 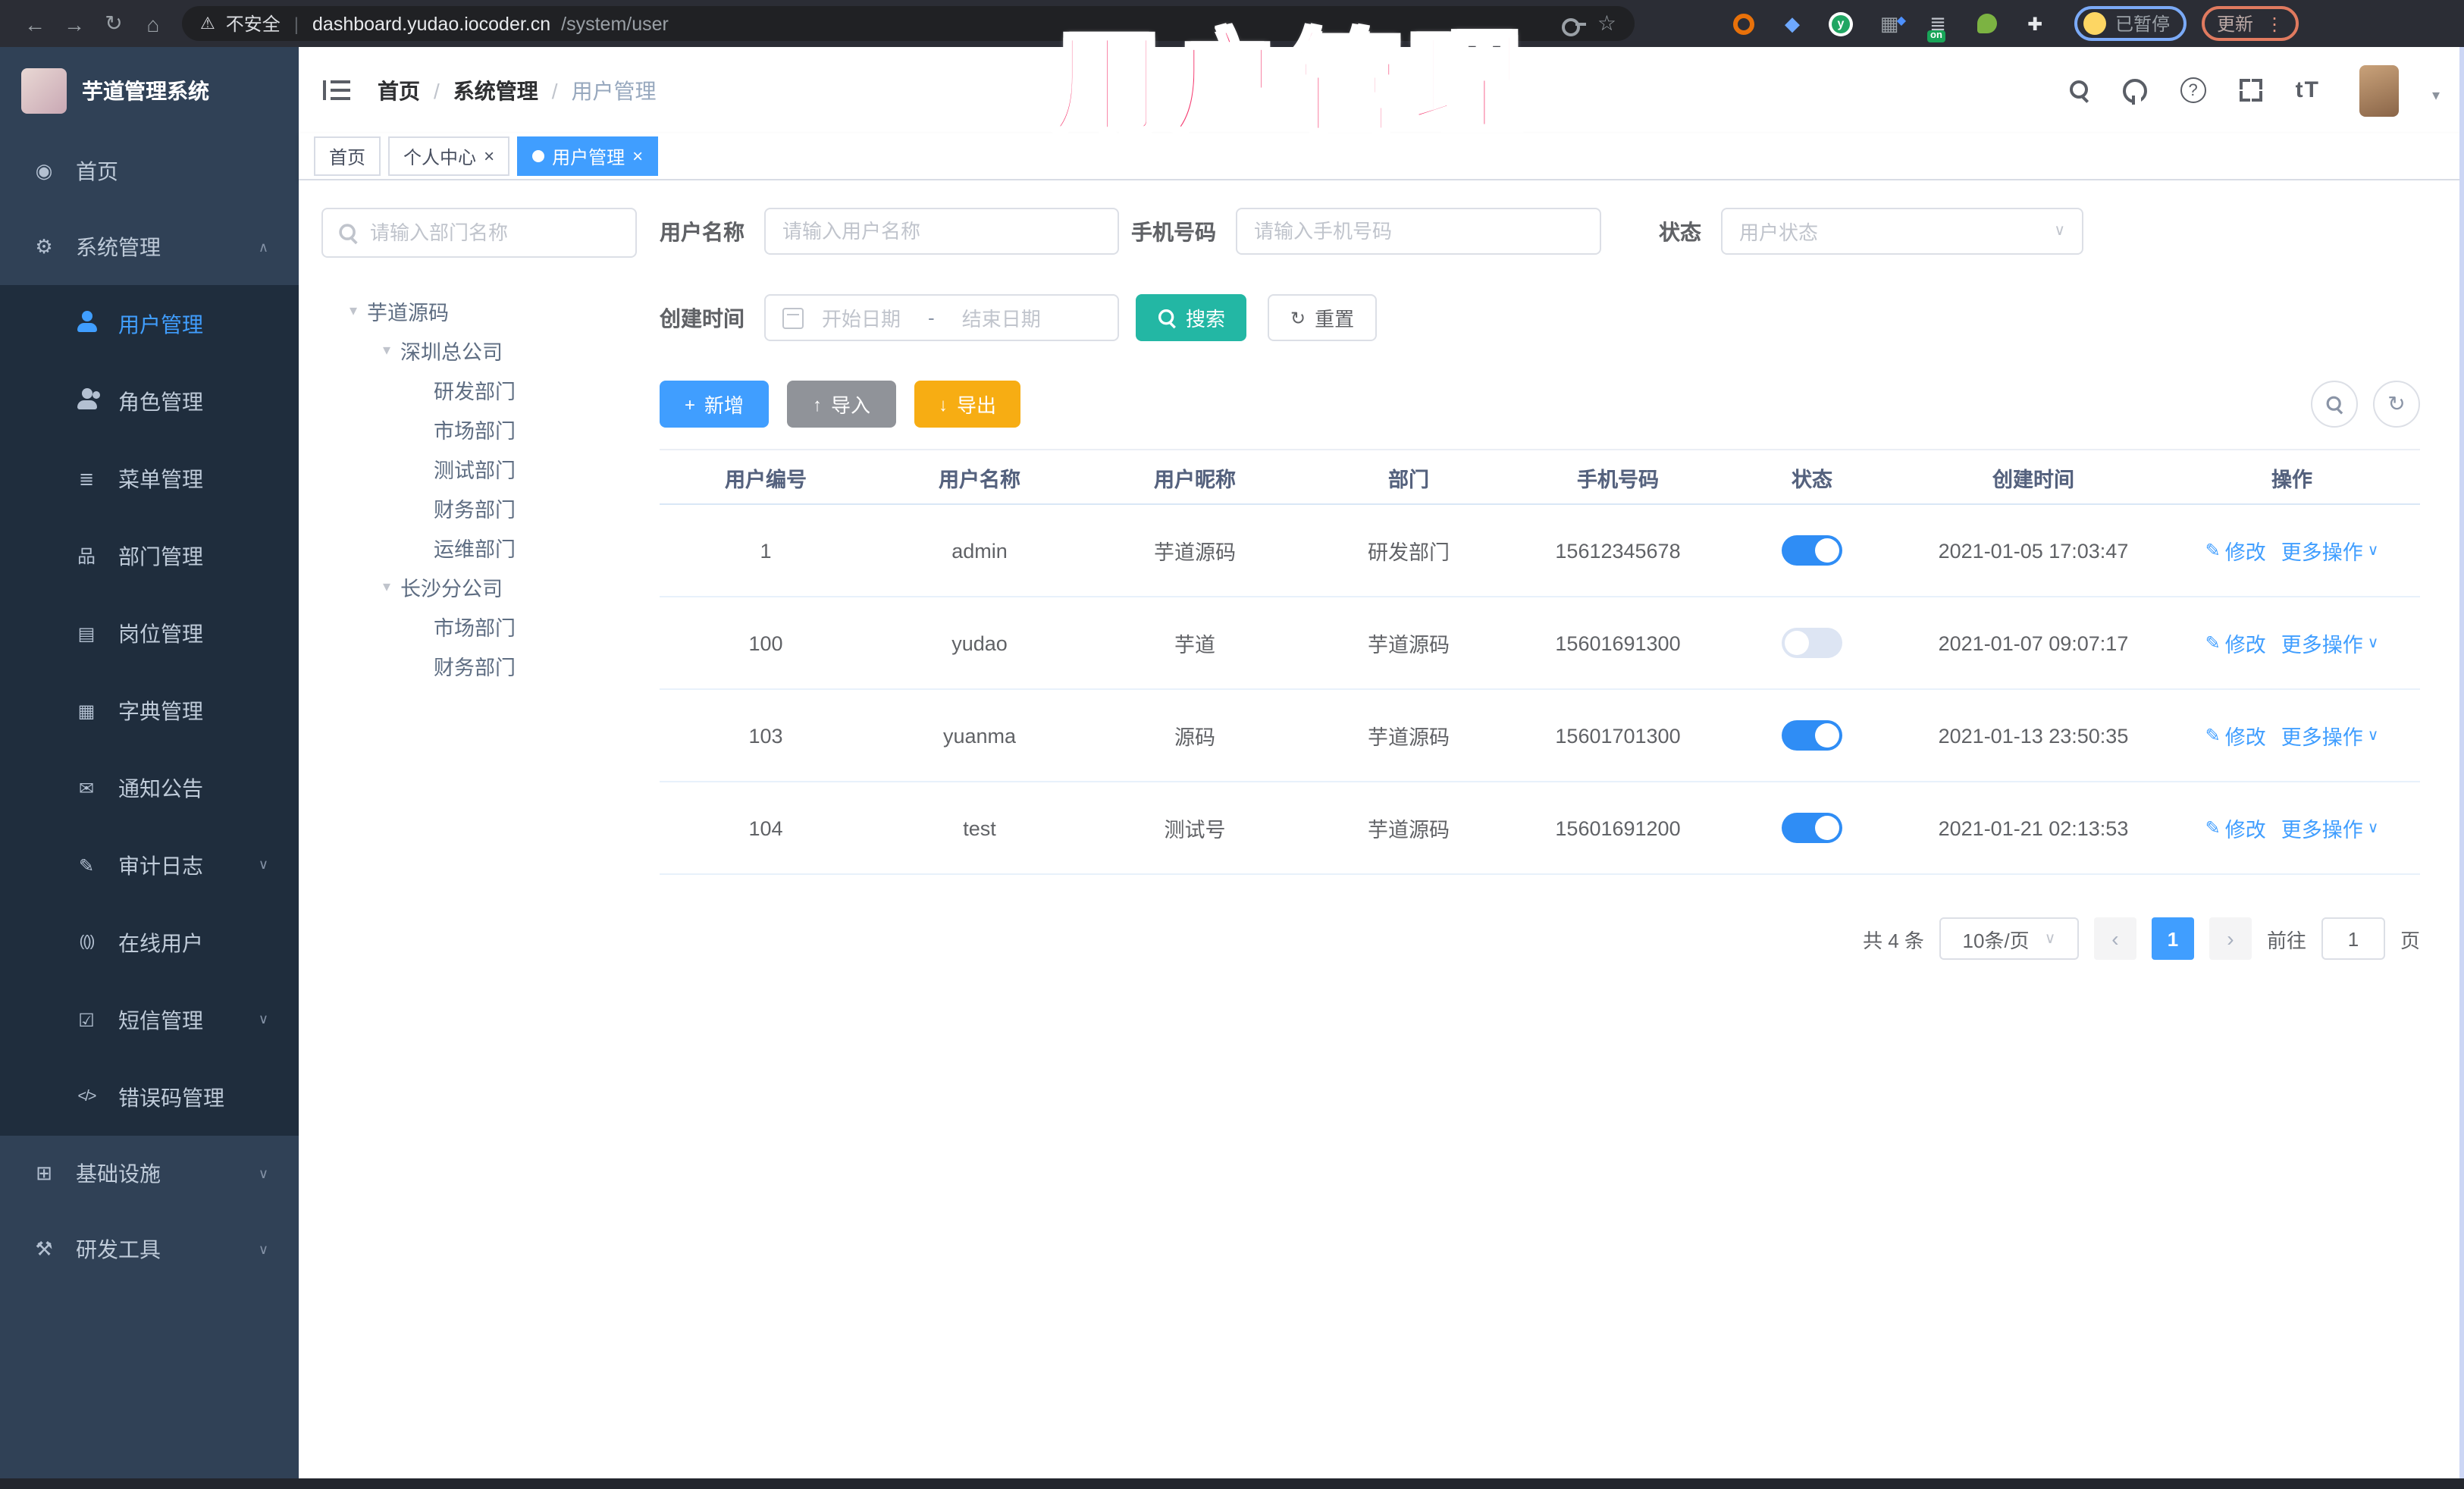 What do you see at coordinates (2009, 938) in the screenshot?
I see `page-size-select: 10条/页 ∨` at bounding box center [2009, 938].